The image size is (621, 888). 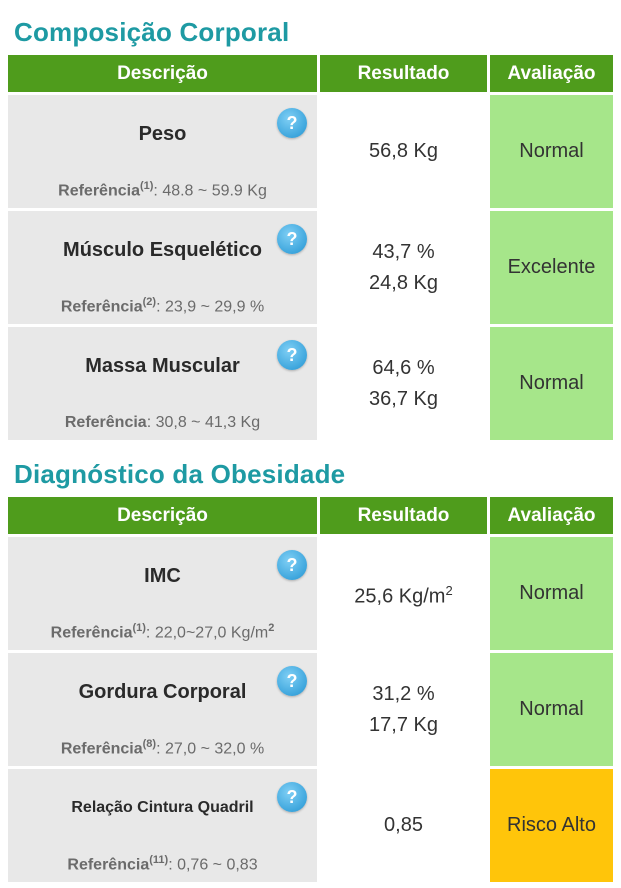 I want to click on metric-name: Relação Cintura Quadril, so click(x=162, y=807).